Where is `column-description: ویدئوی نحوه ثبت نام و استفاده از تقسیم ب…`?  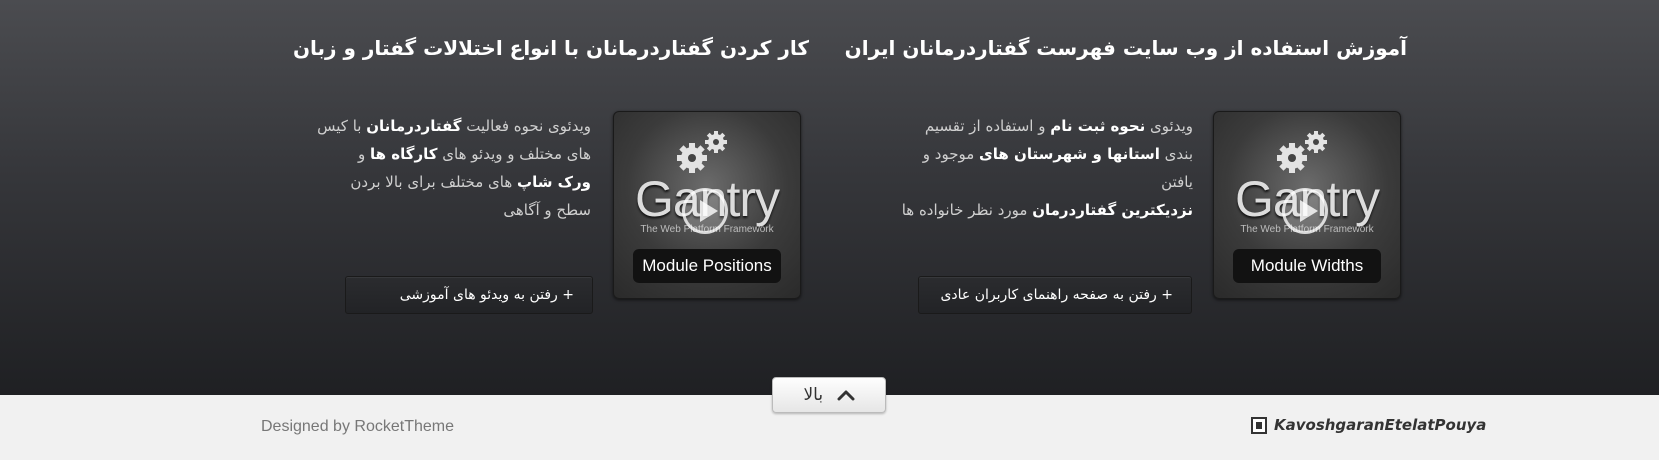 column-description: ویدئوی نحوه ثبت نام و استفاده از تقسیم ب… is located at coordinates (1043, 168).